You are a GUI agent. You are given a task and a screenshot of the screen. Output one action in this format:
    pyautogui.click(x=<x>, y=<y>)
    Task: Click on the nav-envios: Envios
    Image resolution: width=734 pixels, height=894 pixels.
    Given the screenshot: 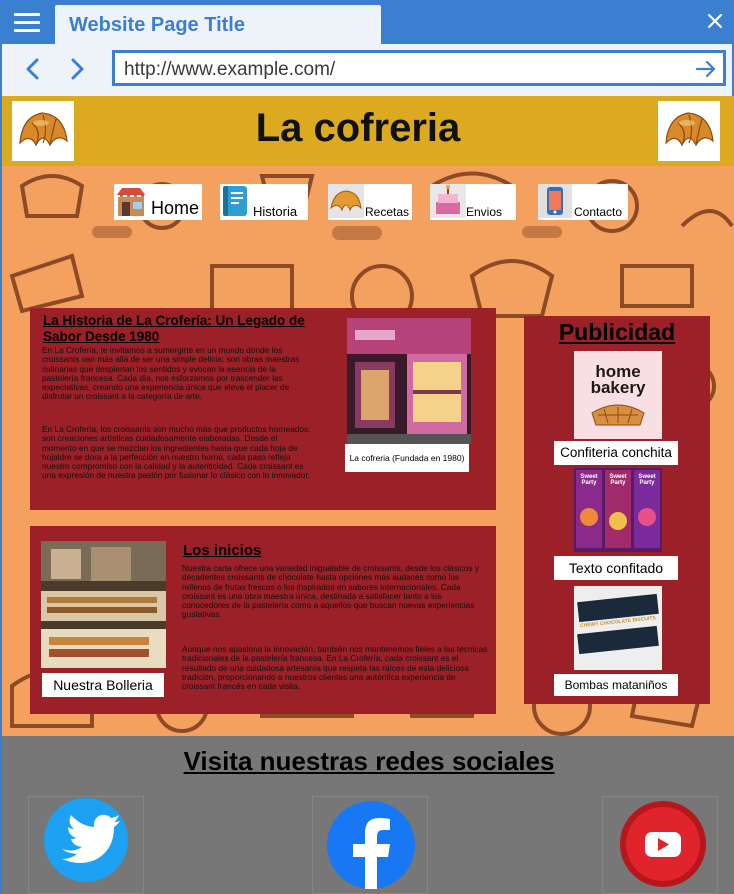 What is the action you would take?
    pyautogui.click(x=473, y=202)
    